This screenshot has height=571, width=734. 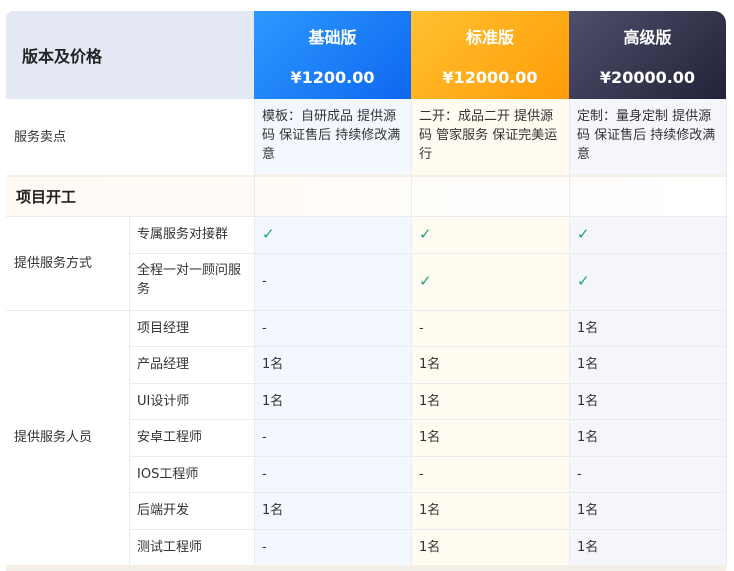 I want to click on cell-basic: ✓, so click(x=332, y=234).